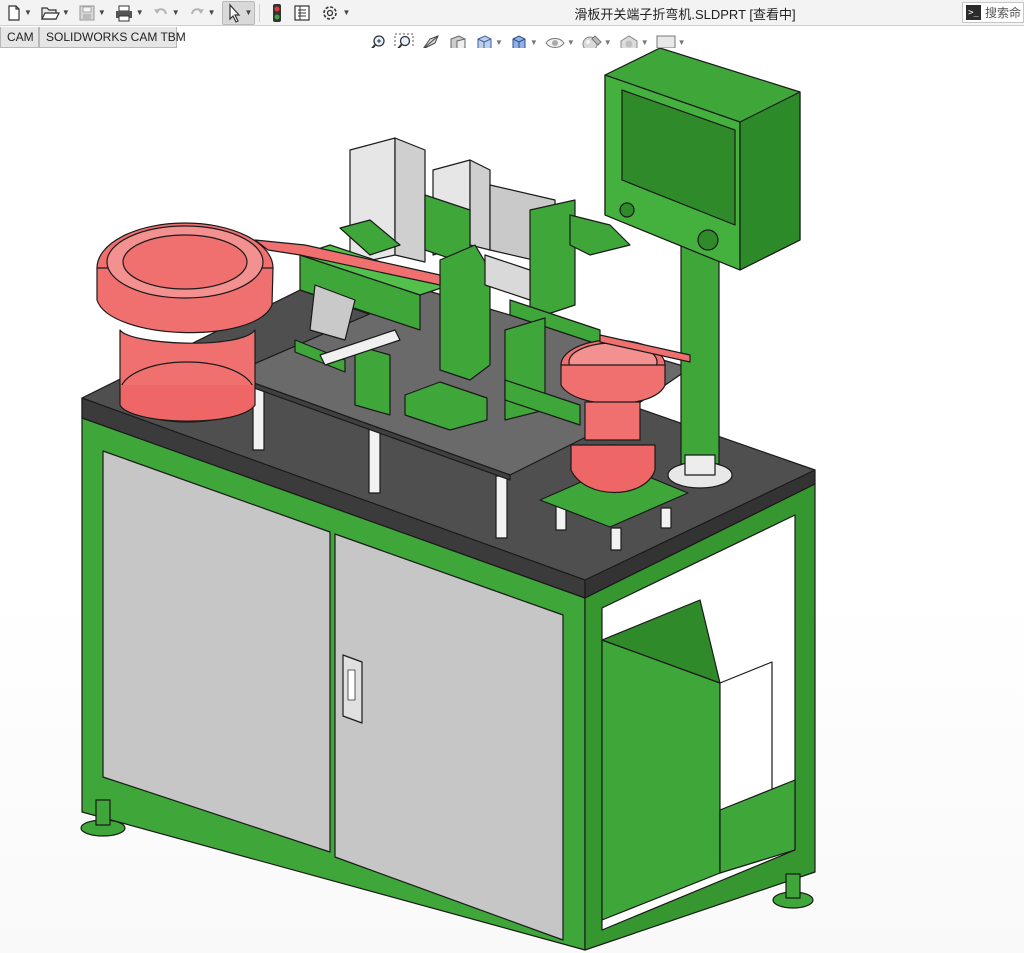 The height and width of the screenshot is (953, 1024). What do you see at coordinates (661, 780) in the screenshot?
I see `inner-box` at bounding box center [661, 780].